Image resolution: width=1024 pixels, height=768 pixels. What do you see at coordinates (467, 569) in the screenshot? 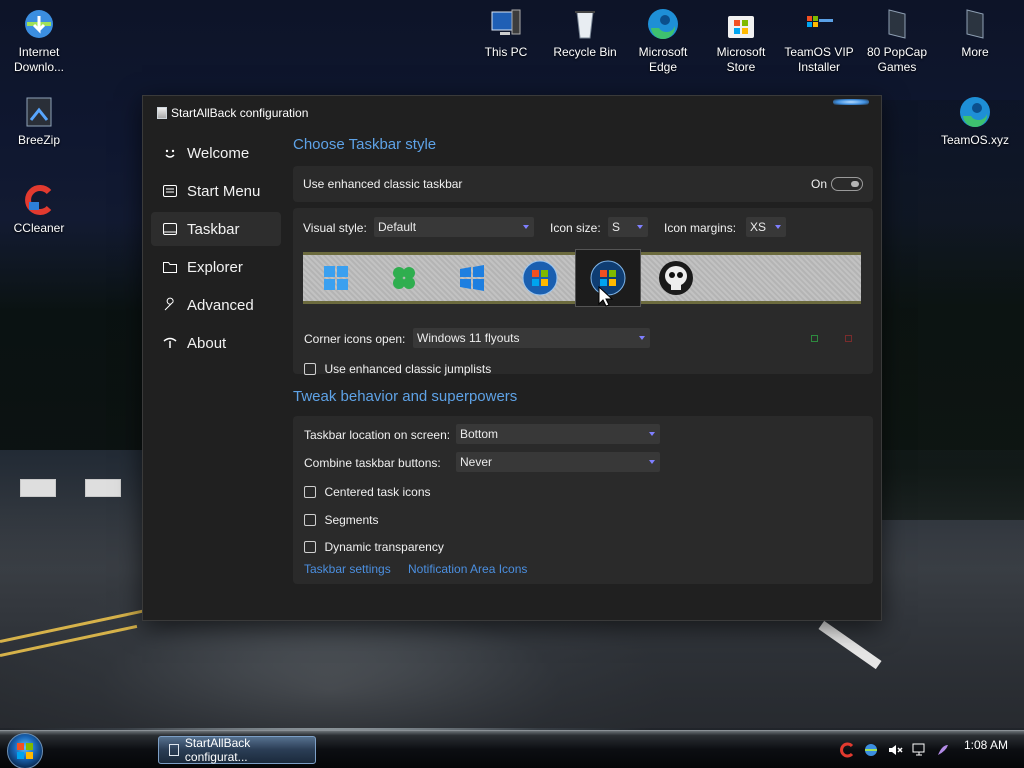
I see `notification-area-icons-link: Notification Area Icons` at bounding box center [467, 569].